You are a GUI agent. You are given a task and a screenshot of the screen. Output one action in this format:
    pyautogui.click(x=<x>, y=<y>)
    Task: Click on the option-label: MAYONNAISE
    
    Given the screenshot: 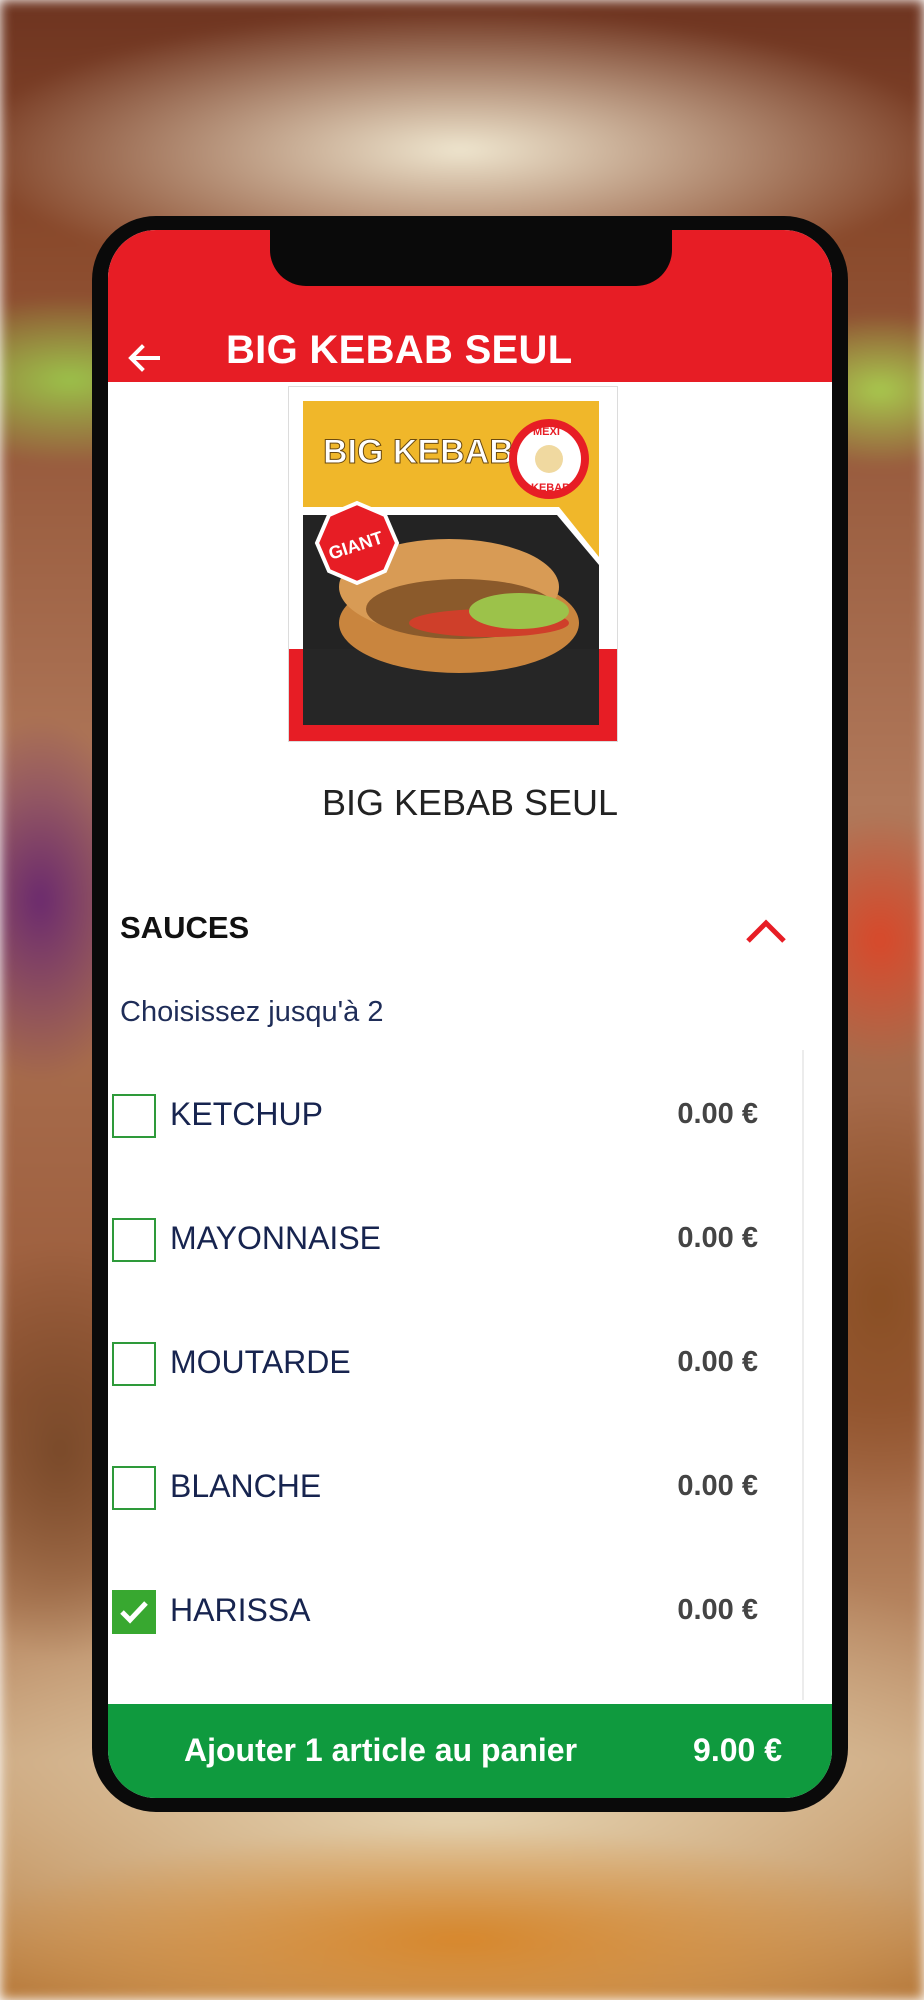 What is the action you would take?
    pyautogui.click(x=275, y=1238)
    